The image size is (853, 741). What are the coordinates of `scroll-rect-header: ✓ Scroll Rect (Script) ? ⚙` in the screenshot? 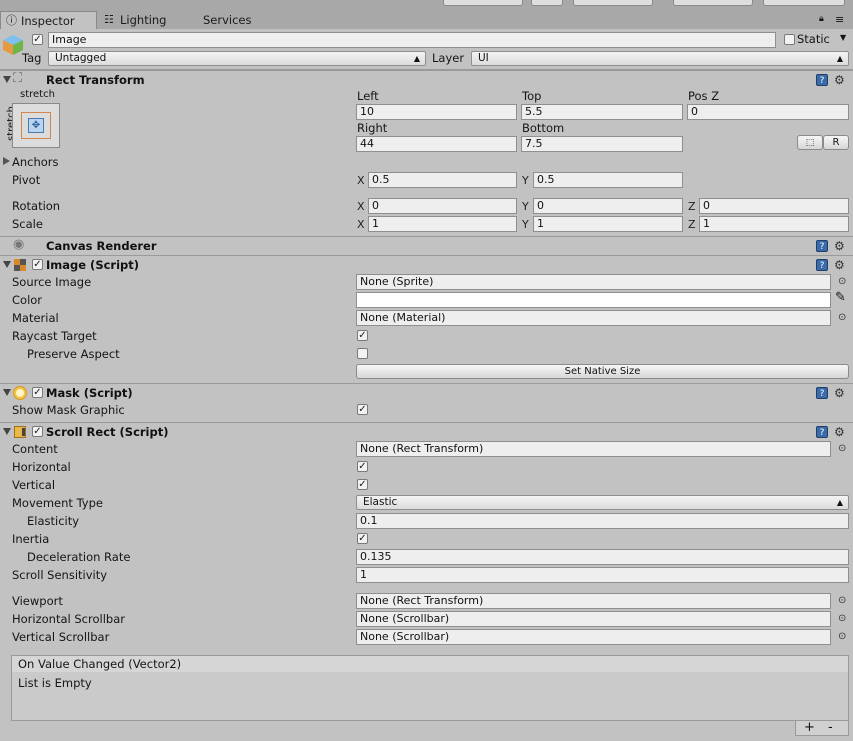 It's located at (426, 431).